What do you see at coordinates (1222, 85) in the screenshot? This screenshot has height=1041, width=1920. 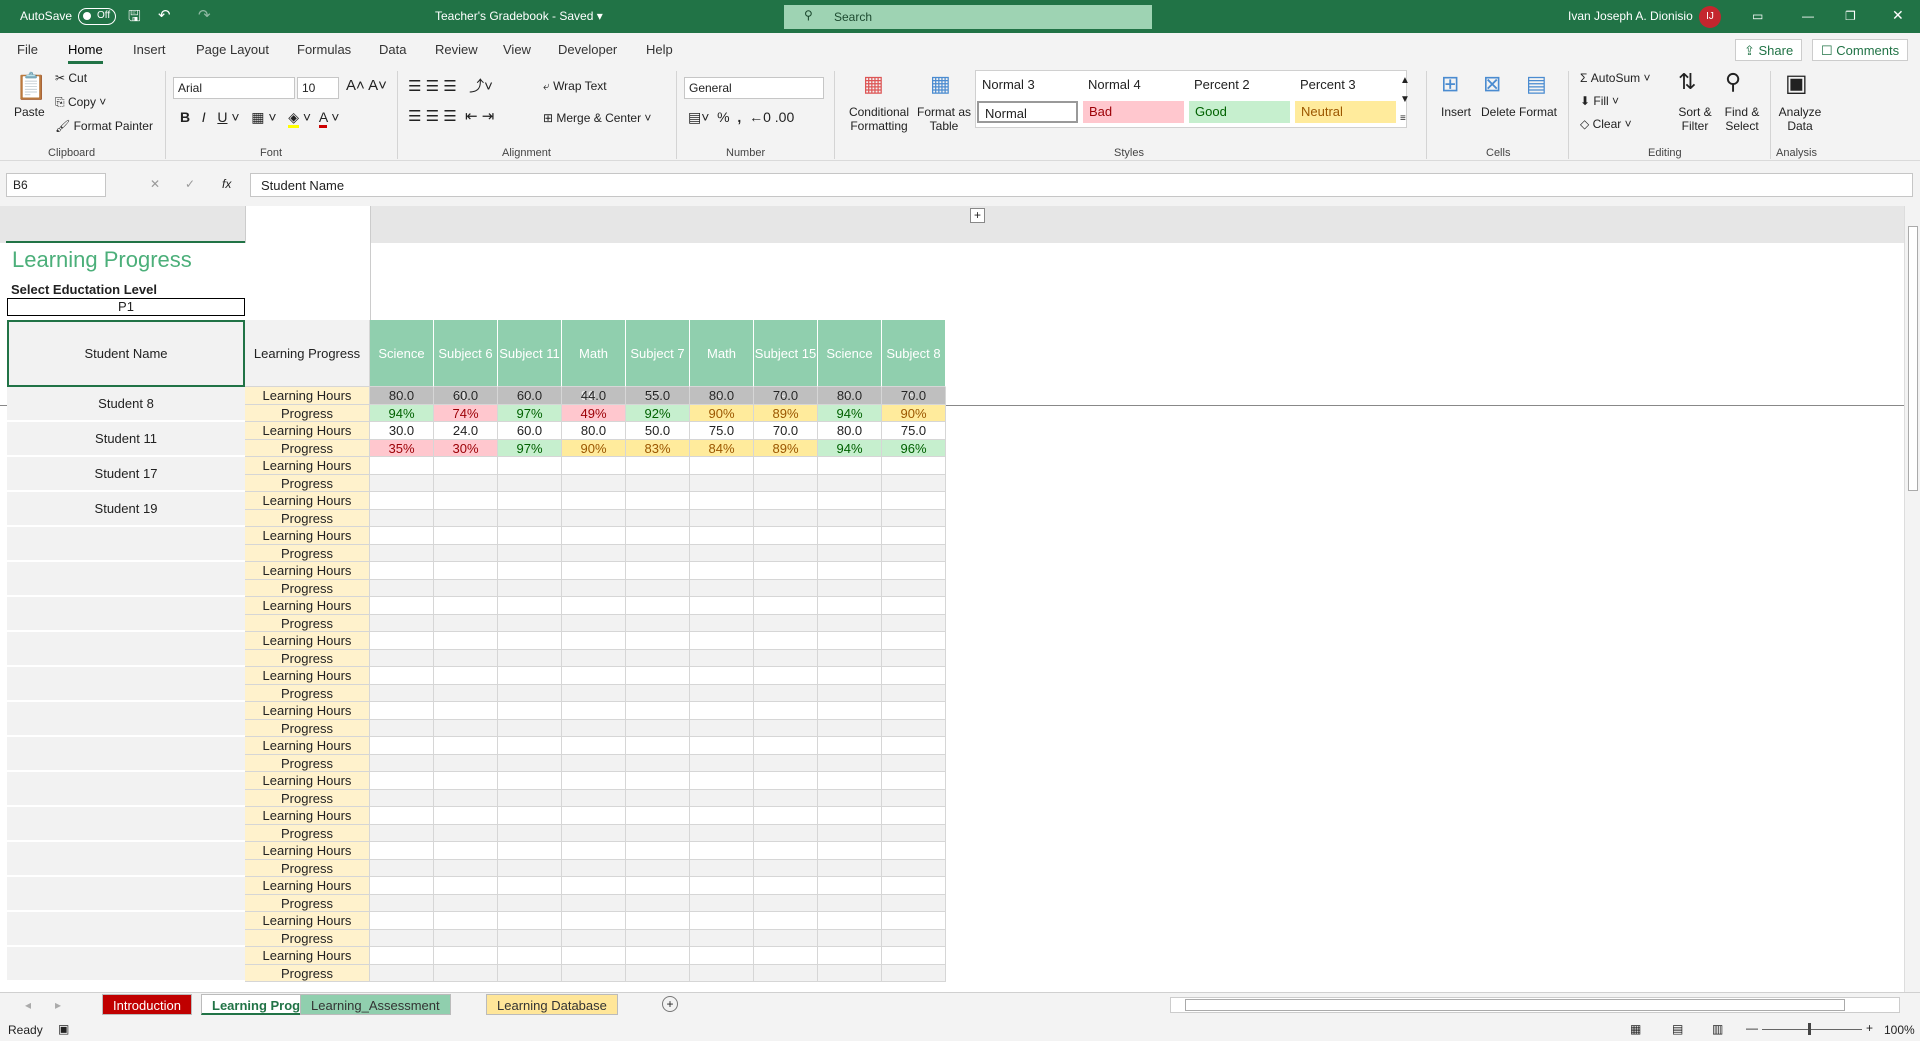 I see `style-percent-2: Percent 2` at bounding box center [1222, 85].